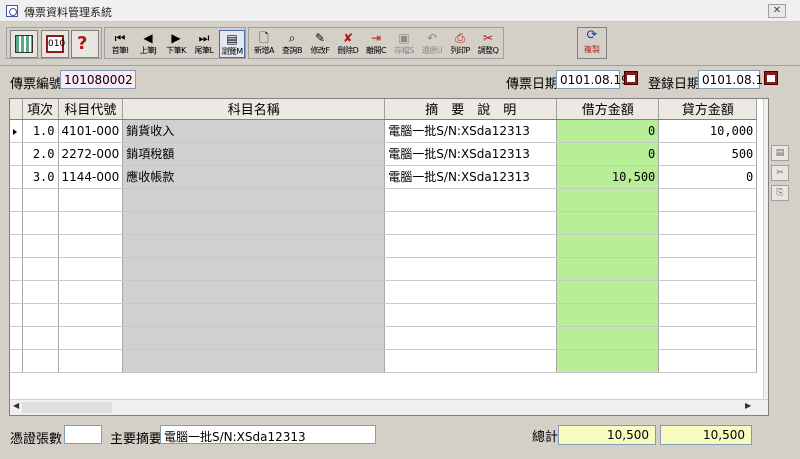 Image resolution: width=800 pixels, height=459 pixels. What do you see at coordinates (264, 44) in the screenshot?
I see `new-button: 🗋 新增A` at bounding box center [264, 44].